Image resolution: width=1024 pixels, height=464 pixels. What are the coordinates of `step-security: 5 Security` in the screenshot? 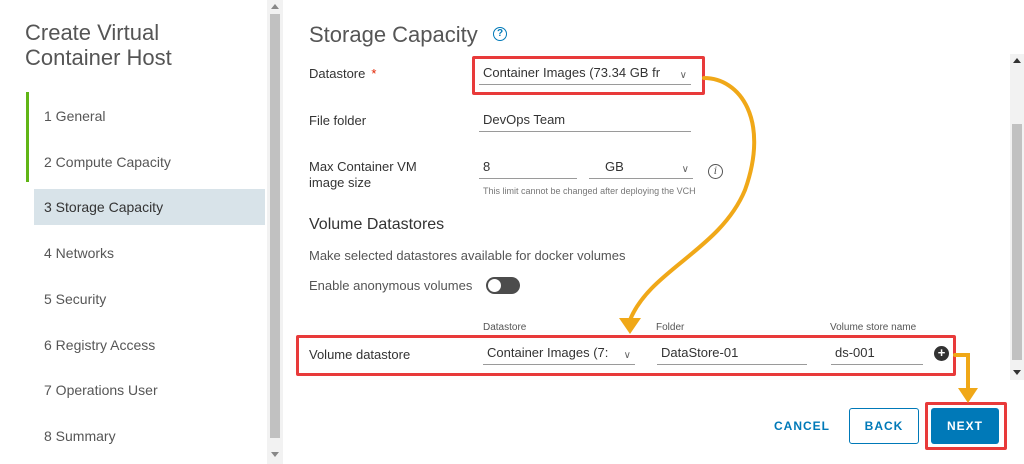 It's located at (149, 299).